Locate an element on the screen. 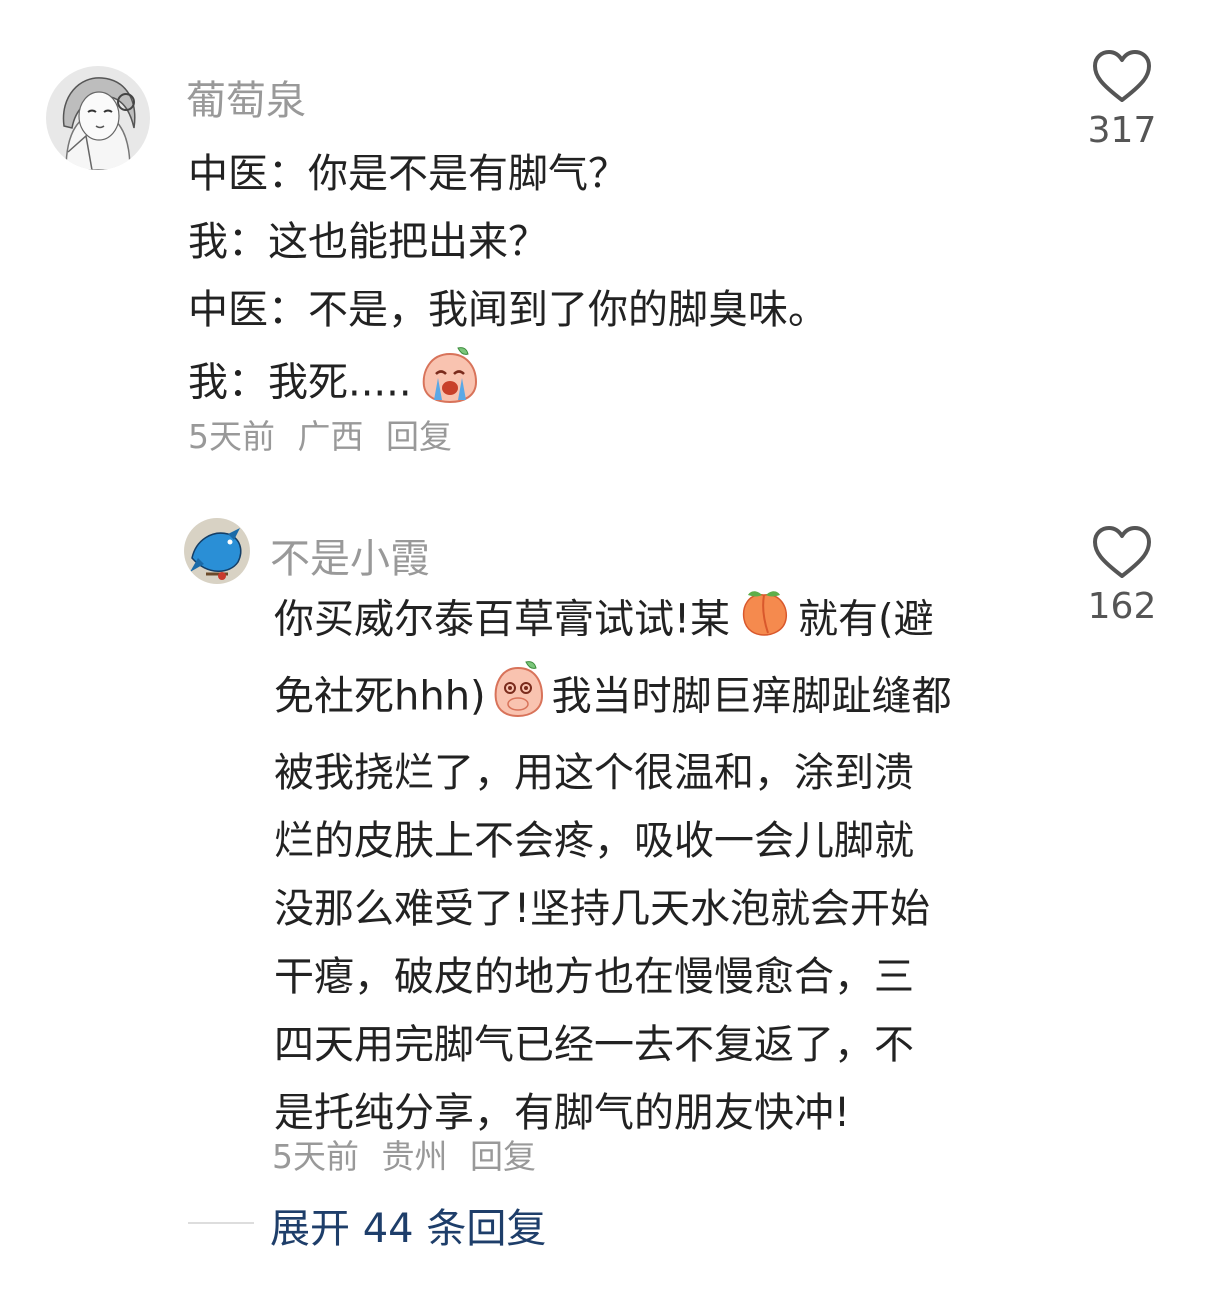 The width and height of the screenshot is (1220, 1295). comment-line-text: 你买威尔泰百草膏试试!某 is located at coordinates (502, 619).